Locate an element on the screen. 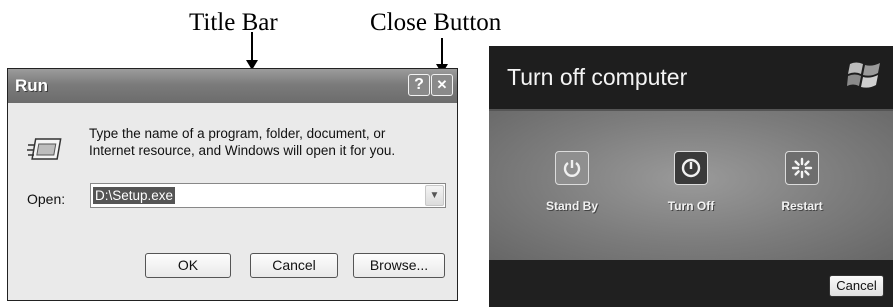 This screenshot has width=893, height=307. windows-logo-icon is located at coordinates (863, 75).